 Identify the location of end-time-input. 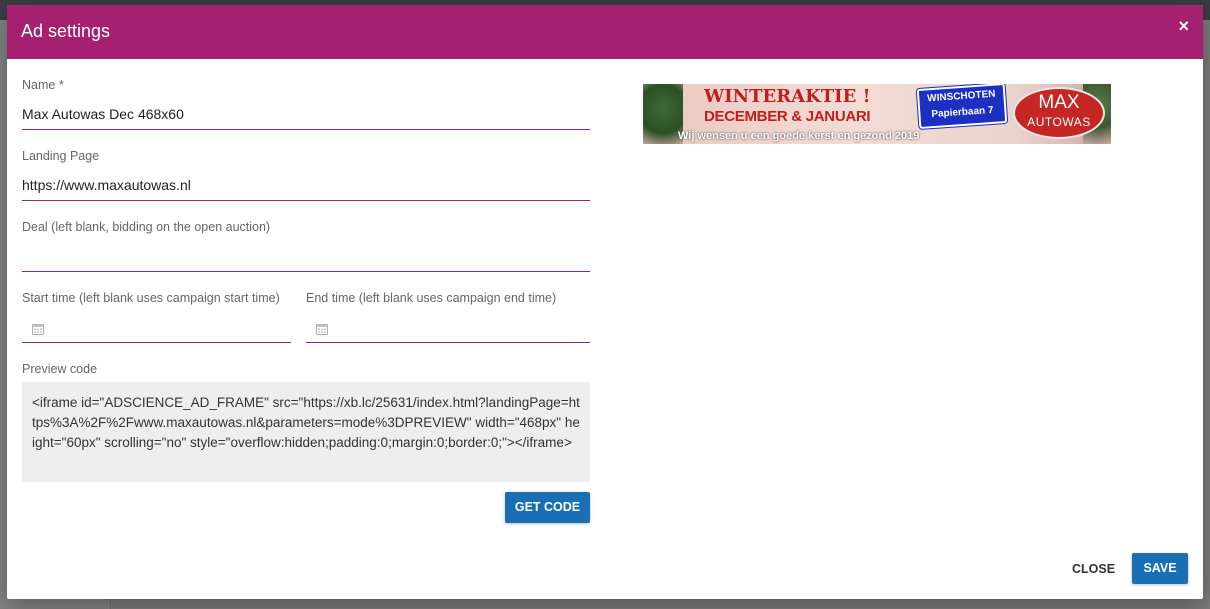
(458, 330).